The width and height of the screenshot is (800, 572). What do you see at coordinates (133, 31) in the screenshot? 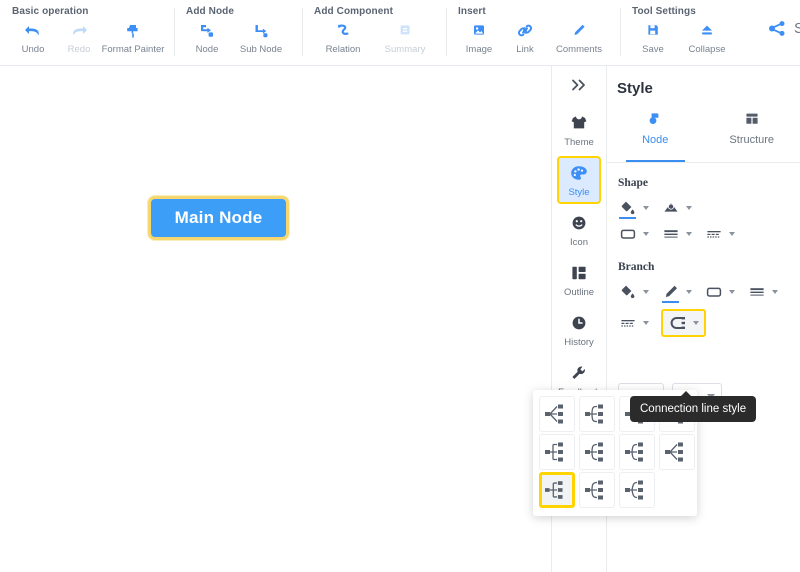
I see `format-painter-icon` at bounding box center [133, 31].